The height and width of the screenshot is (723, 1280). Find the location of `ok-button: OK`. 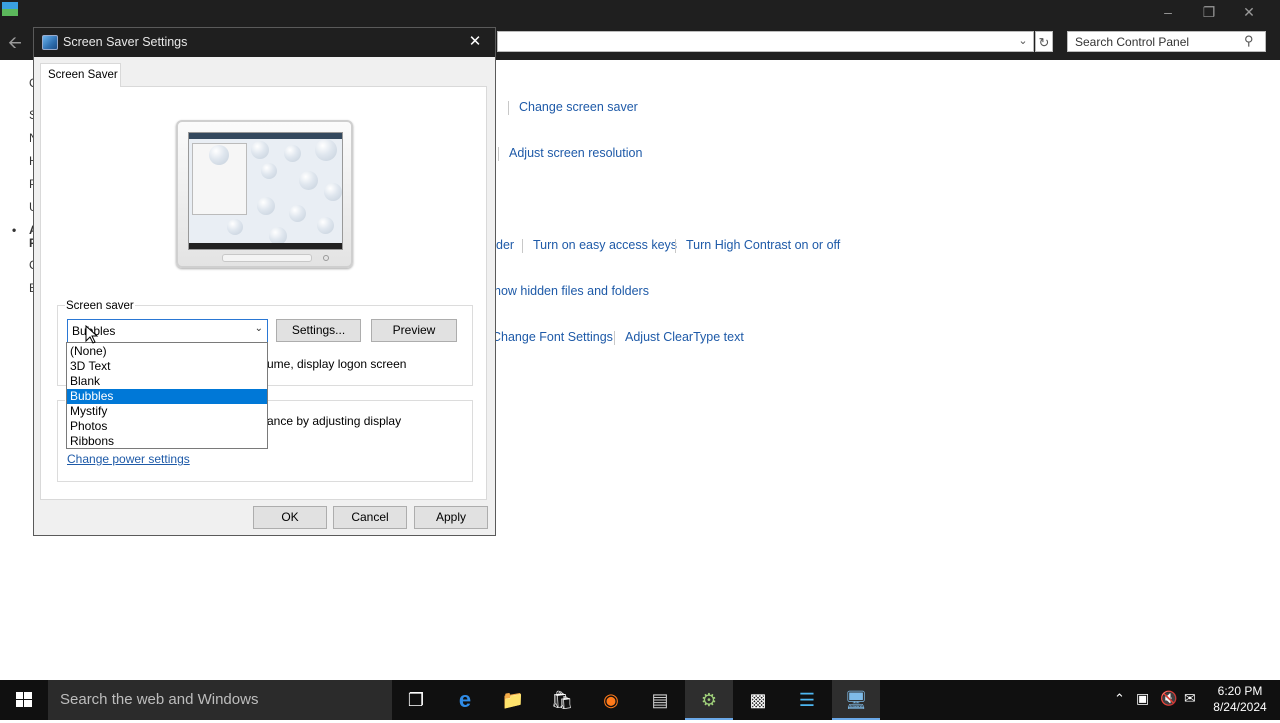

ok-button: OK is located at coordinates (290, 517).